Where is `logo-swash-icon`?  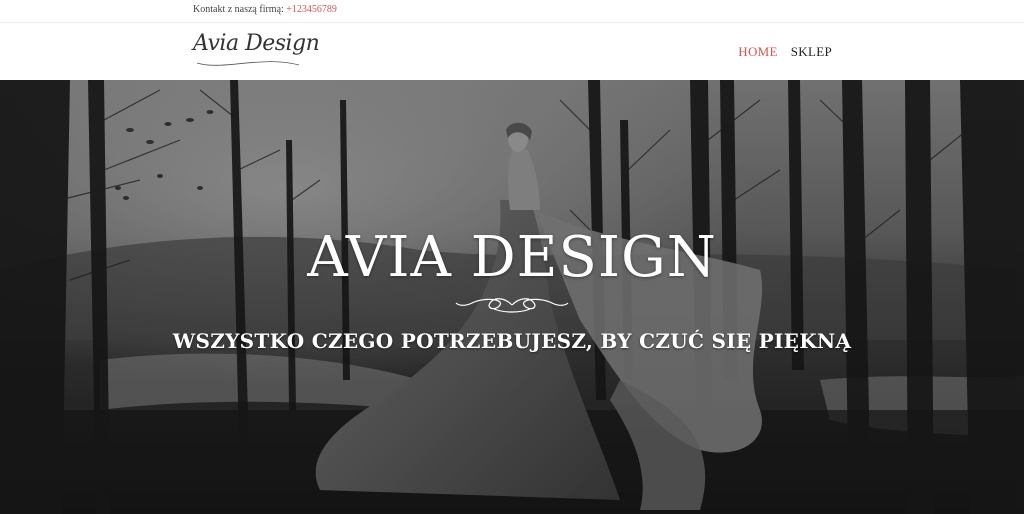
logo-swash-icon is located at coordinates (248, 63).